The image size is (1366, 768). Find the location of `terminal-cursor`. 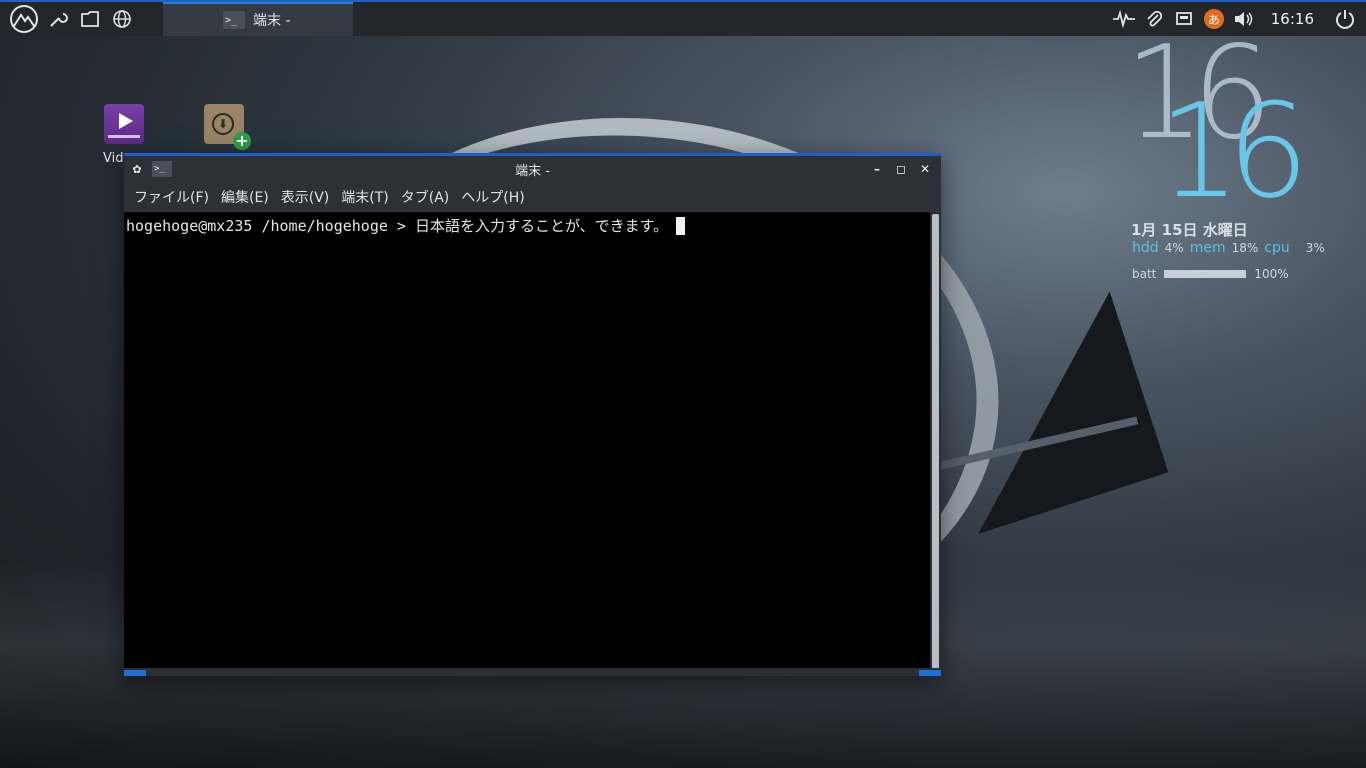

terminal-cursor is located at coordinates (681, 225).